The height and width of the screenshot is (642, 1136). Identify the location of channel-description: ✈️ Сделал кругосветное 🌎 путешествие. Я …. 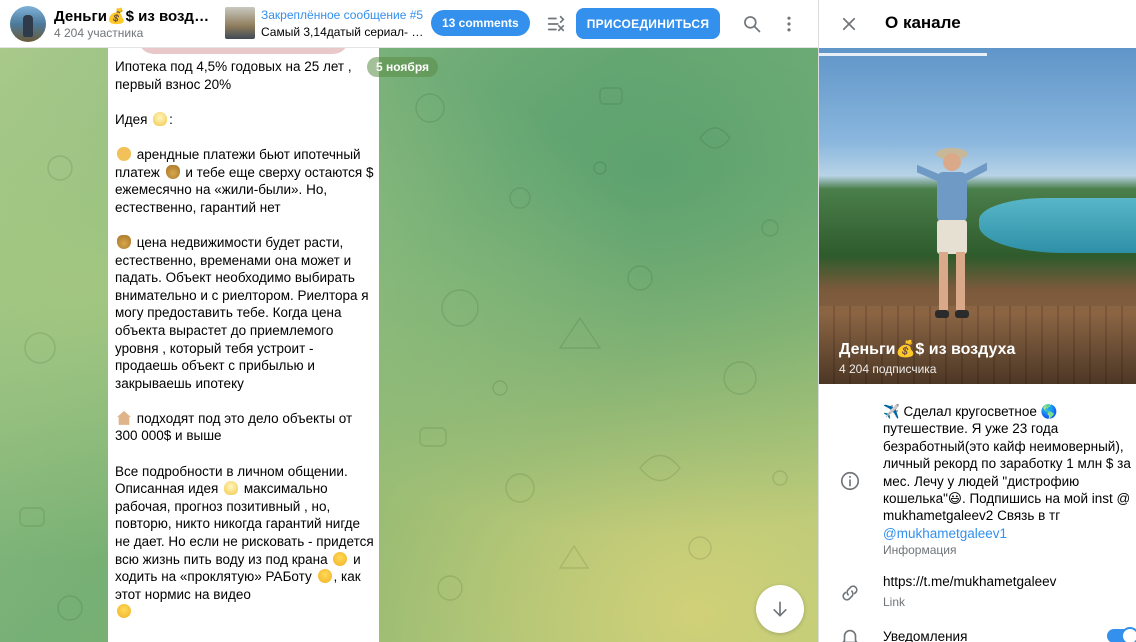
(1009, 472).